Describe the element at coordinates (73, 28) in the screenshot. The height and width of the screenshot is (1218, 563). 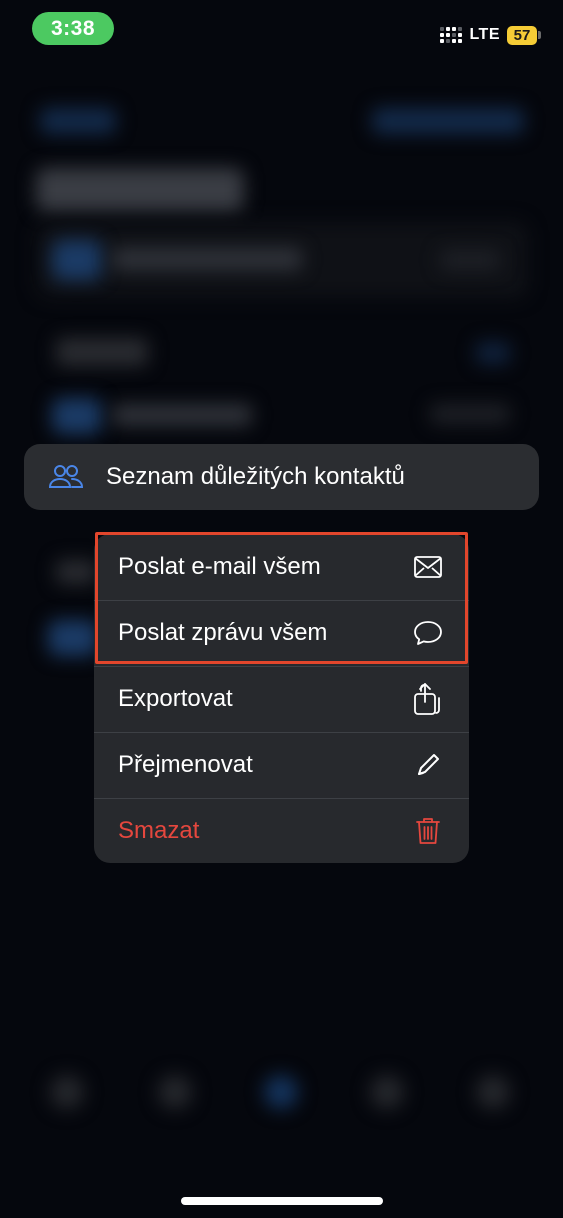
I see `status-time: 3:38` at that location.